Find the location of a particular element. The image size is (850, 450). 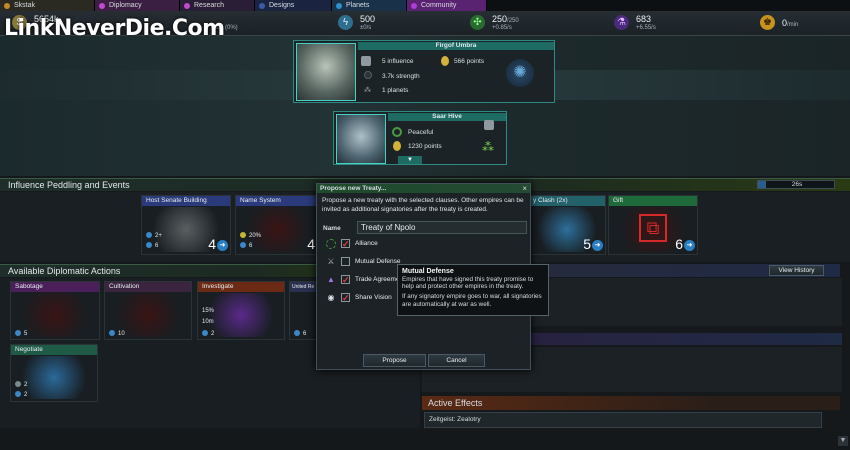

crossed-swords-icon: ⚔ is located at coordinates (331, 261).